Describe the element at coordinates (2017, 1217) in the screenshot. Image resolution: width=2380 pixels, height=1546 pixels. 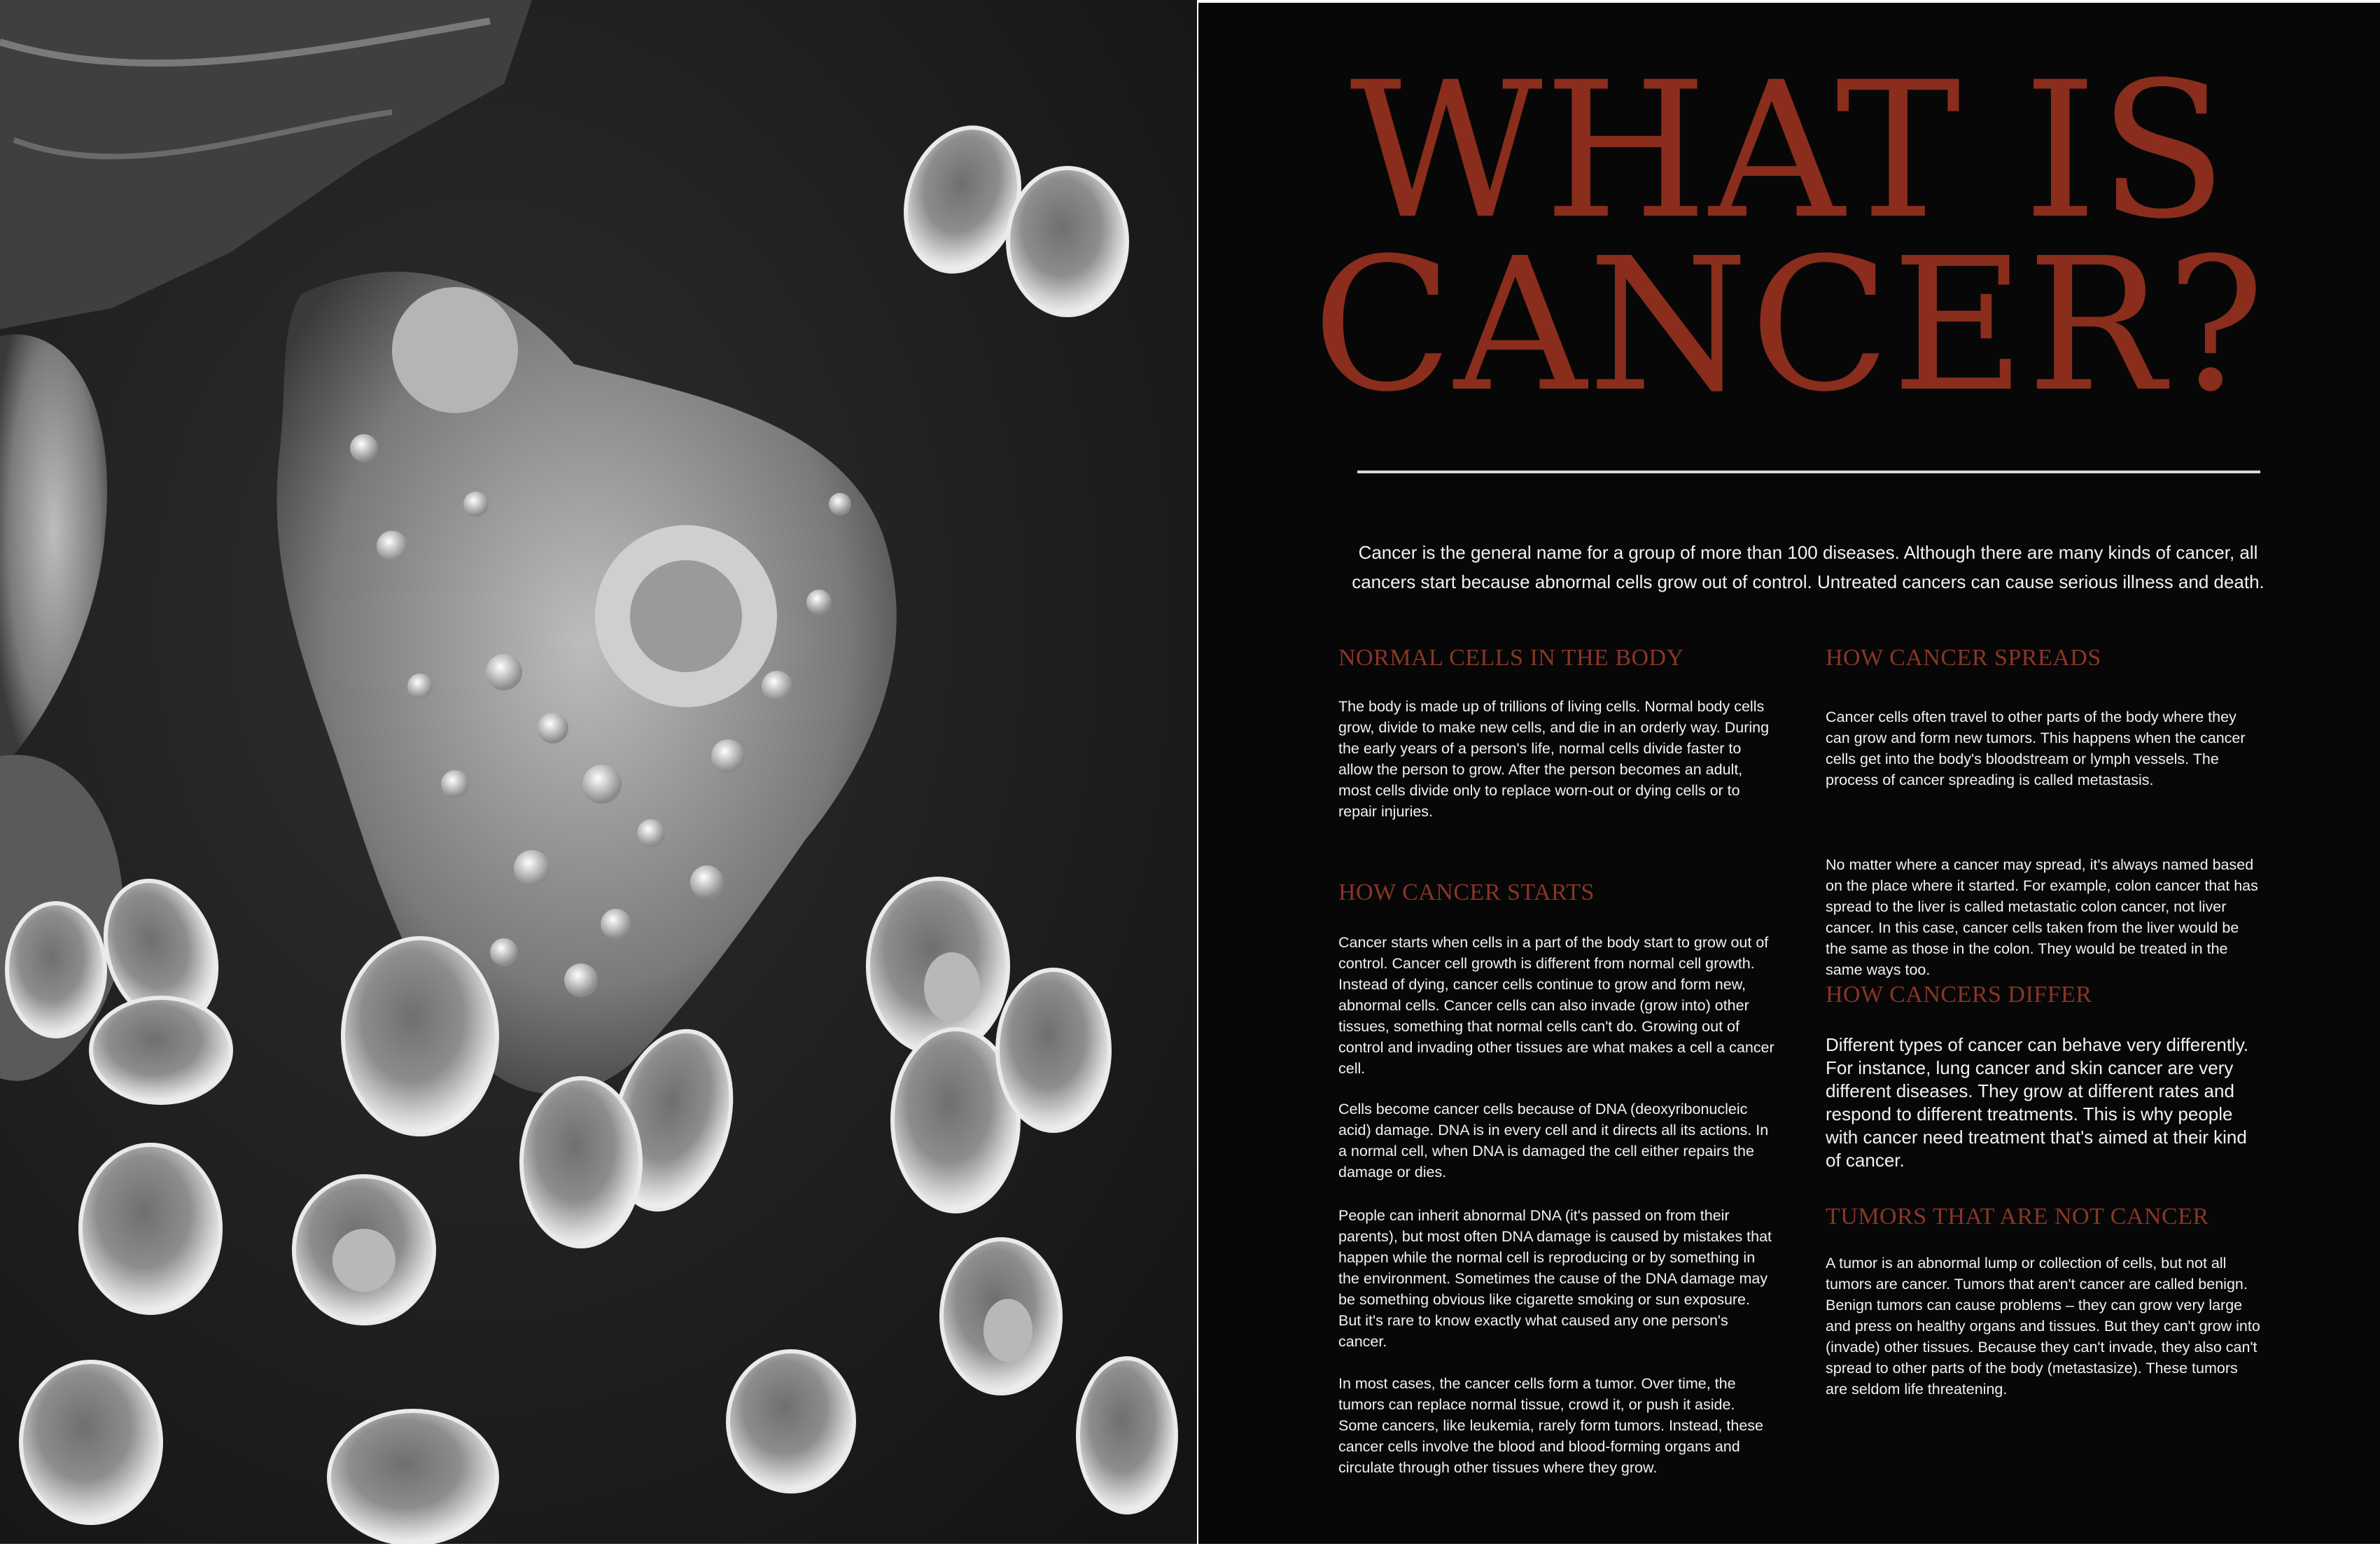
I see `heading-tumors-not-cancer: TUMORS THAT ARE NOT CANCER` at that location.